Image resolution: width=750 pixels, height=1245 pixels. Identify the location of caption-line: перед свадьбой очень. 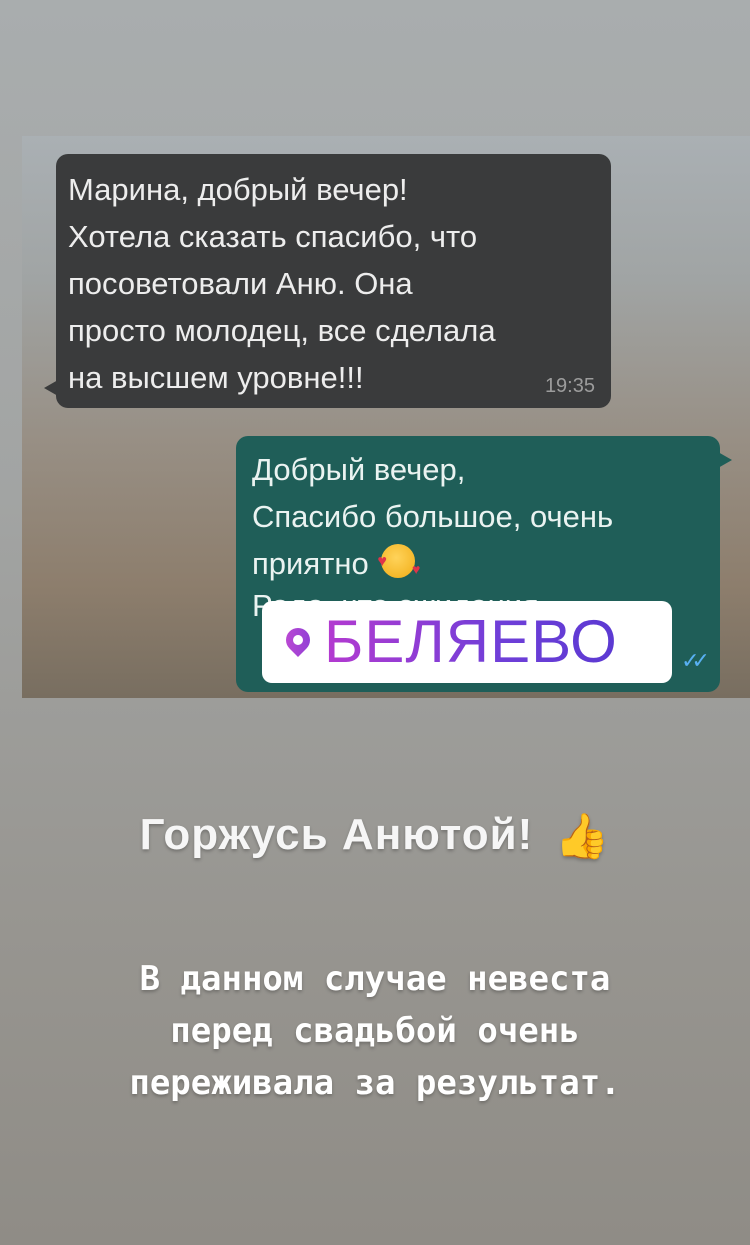
(375, 1031).